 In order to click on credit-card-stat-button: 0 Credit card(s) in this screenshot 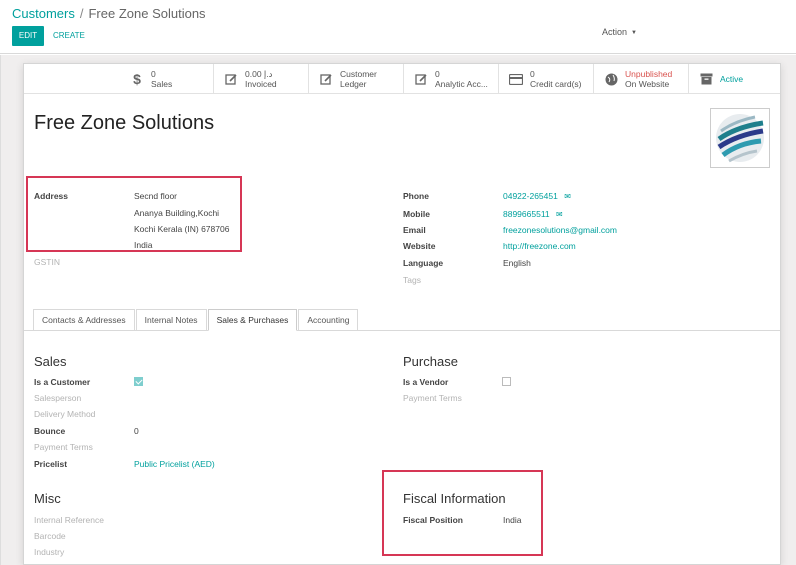, I will do `click(545, 79)`.